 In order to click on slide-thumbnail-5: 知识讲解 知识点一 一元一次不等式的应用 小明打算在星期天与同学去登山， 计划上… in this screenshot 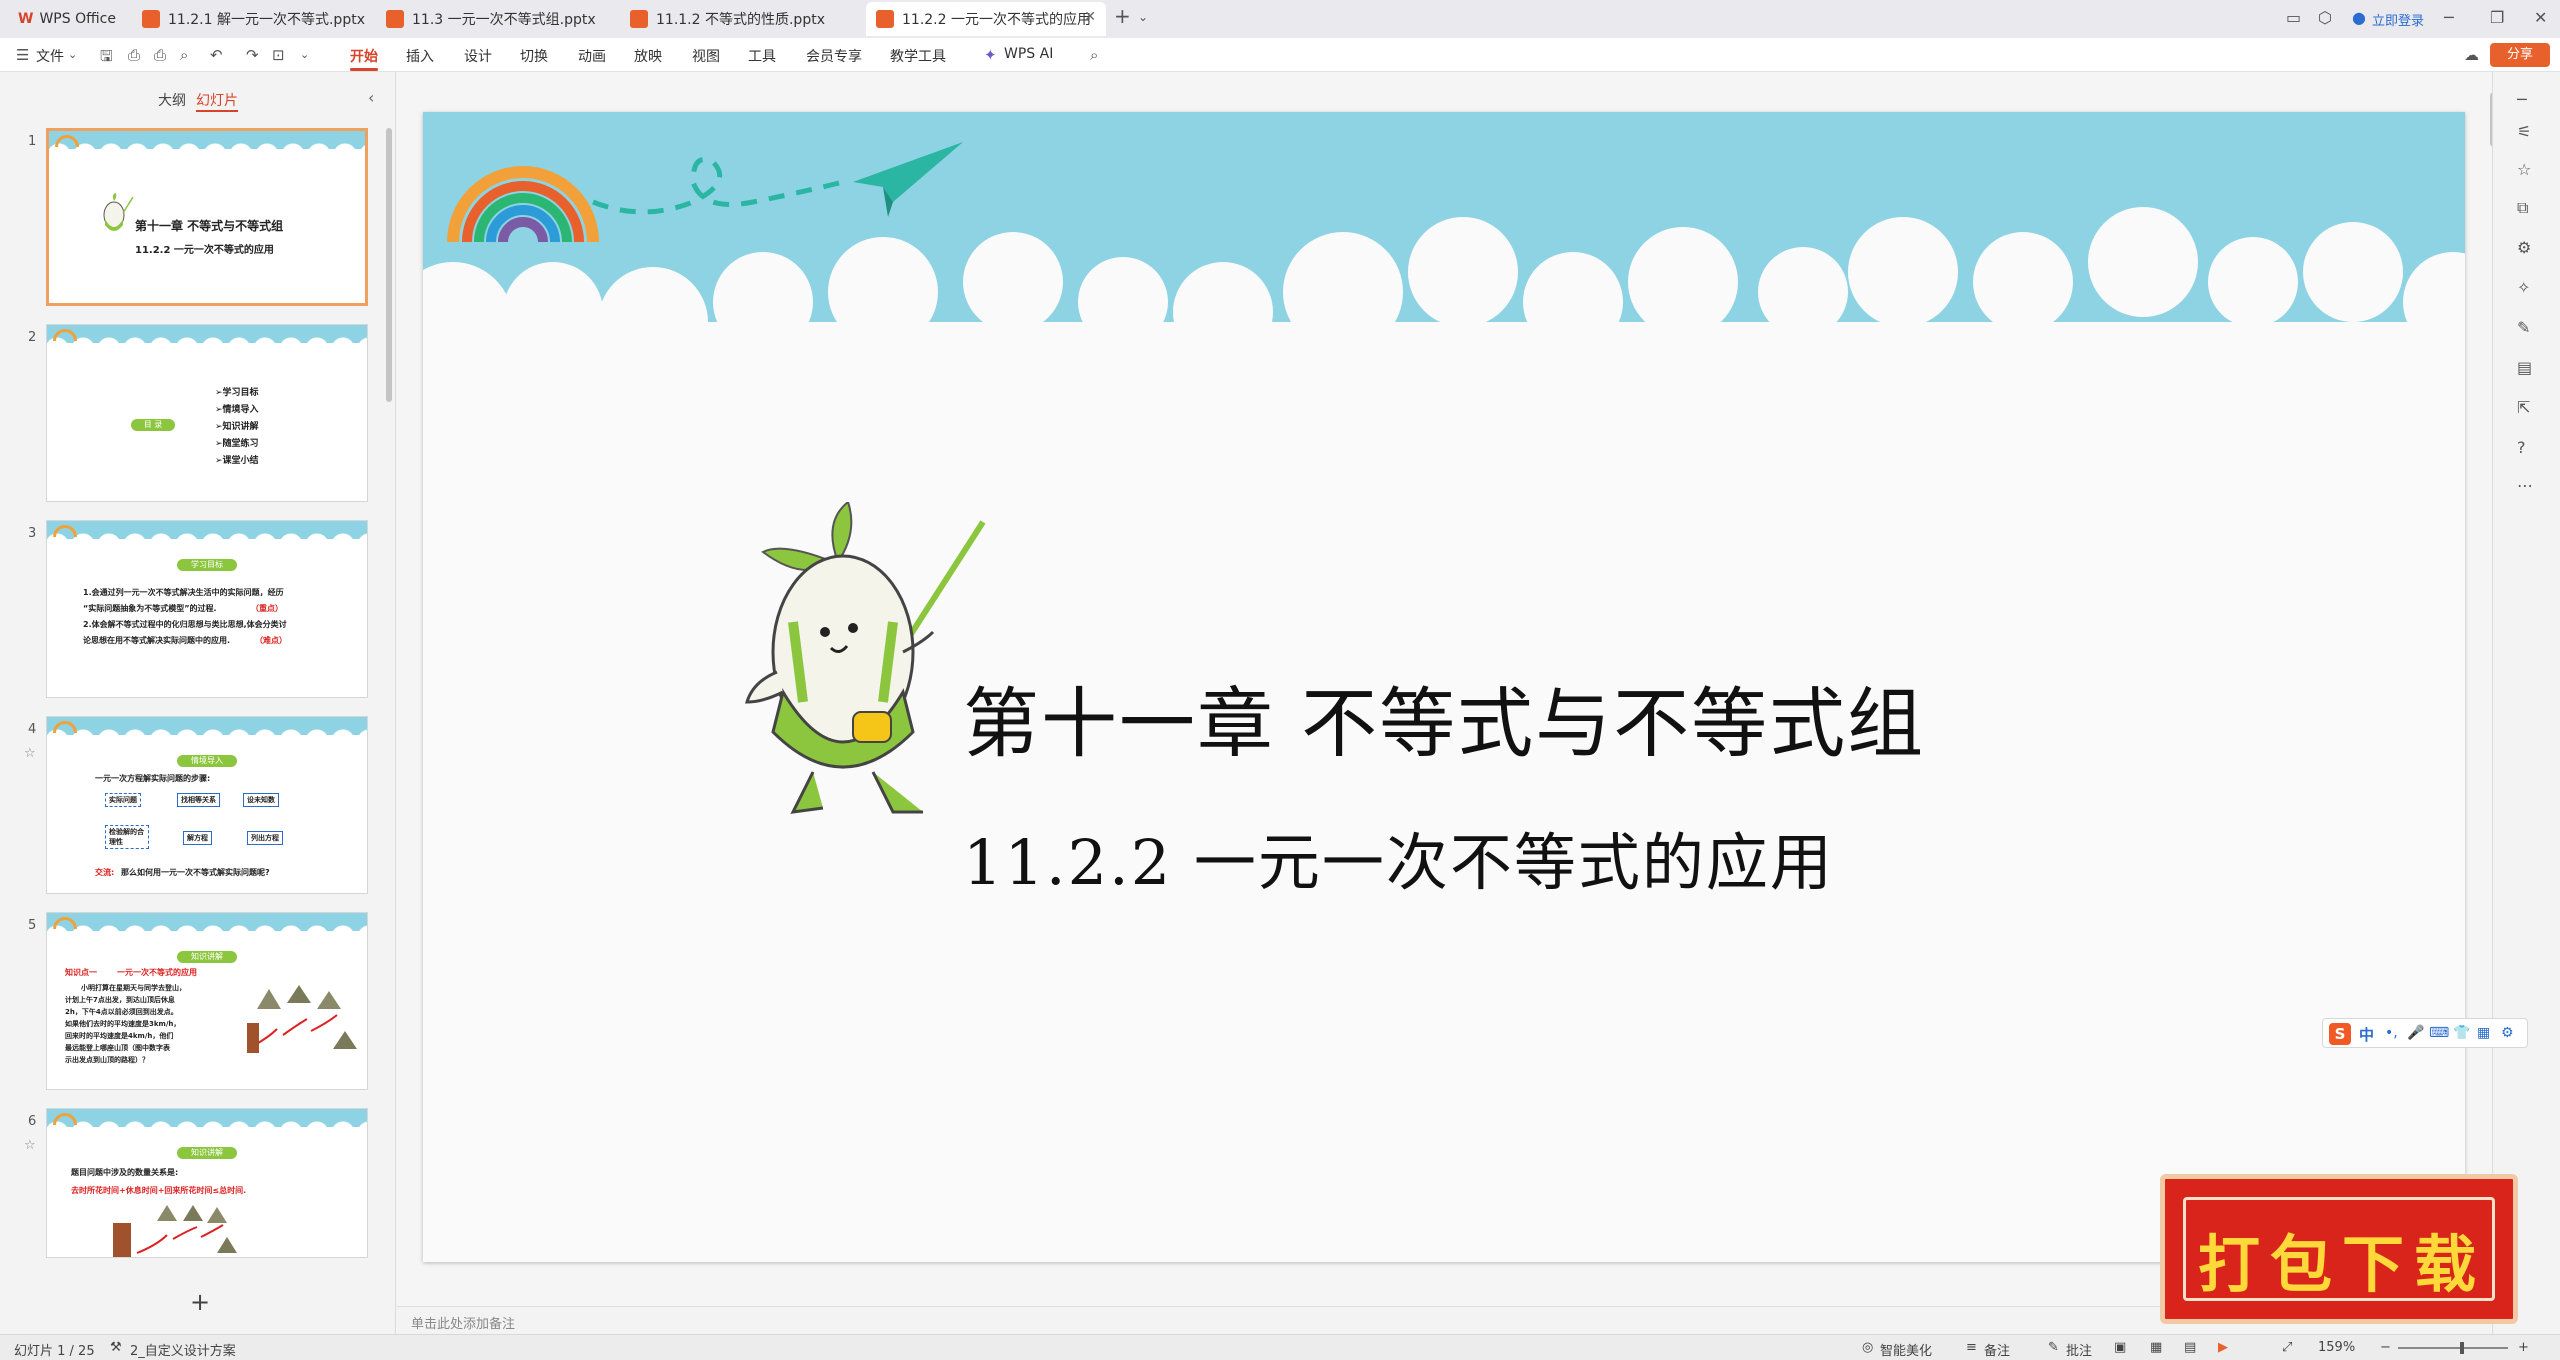, I will do `click(207, 1001)`.